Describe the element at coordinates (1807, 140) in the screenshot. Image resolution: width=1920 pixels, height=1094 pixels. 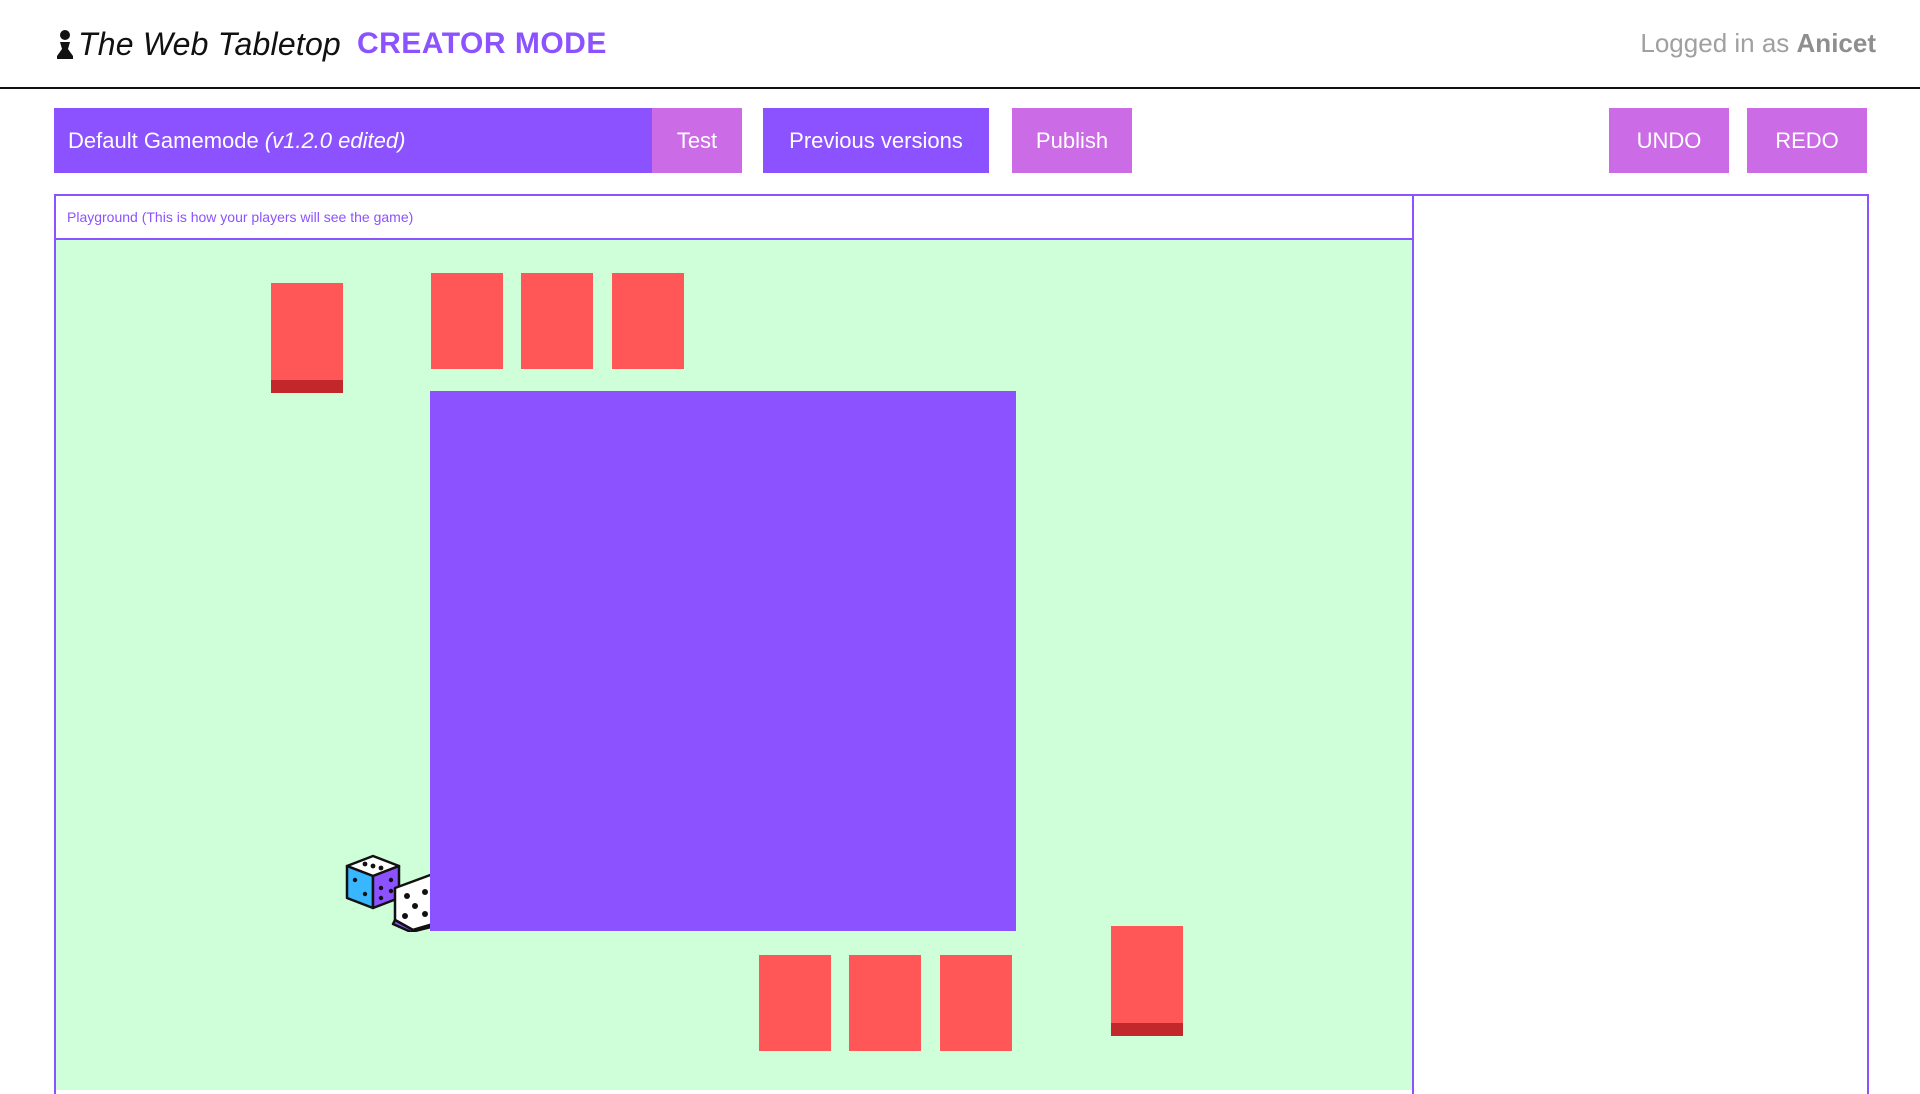
I see `redo-button: REDO` at that location.